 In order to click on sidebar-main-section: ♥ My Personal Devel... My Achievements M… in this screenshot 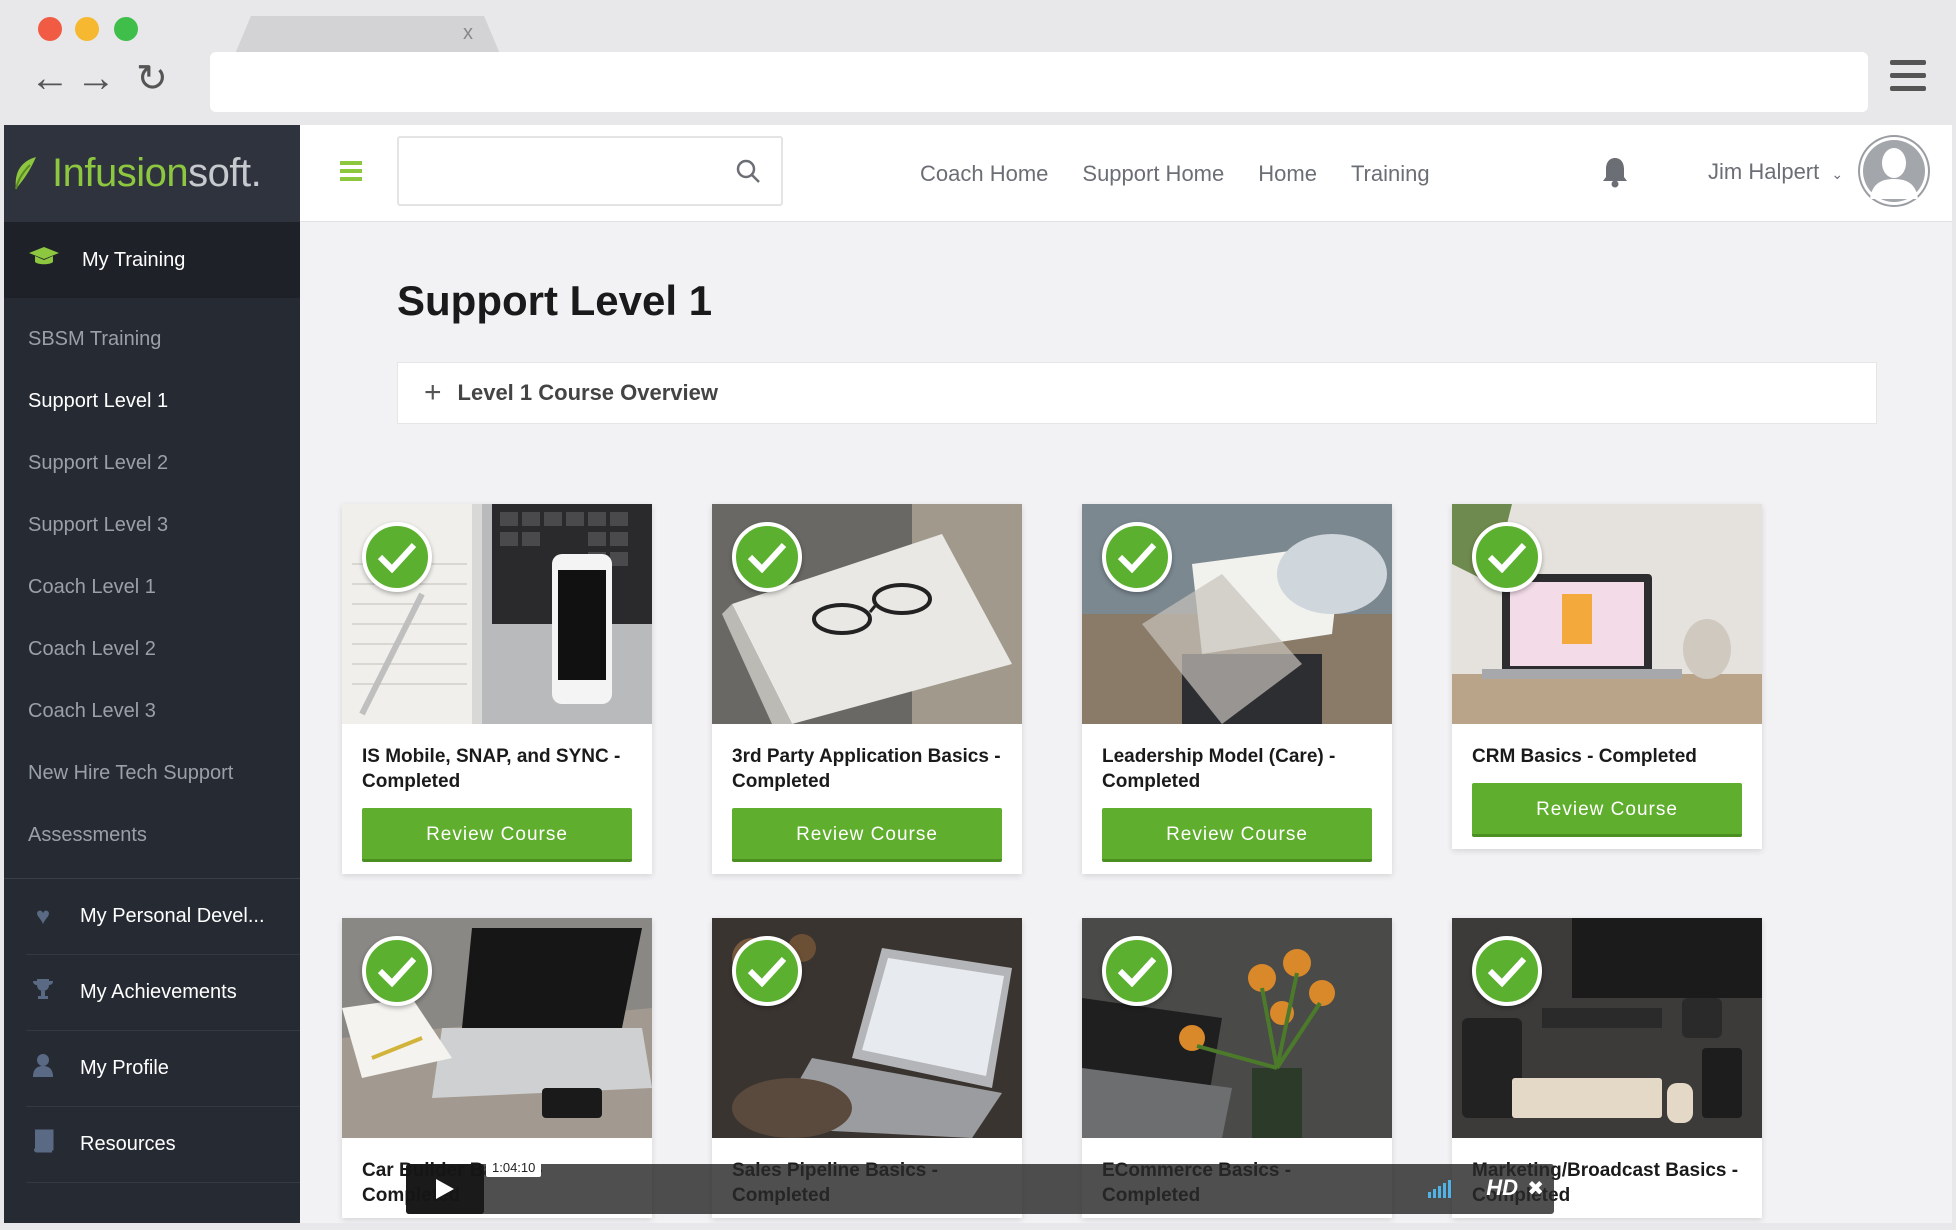, I will do `click(152, 1030)`.